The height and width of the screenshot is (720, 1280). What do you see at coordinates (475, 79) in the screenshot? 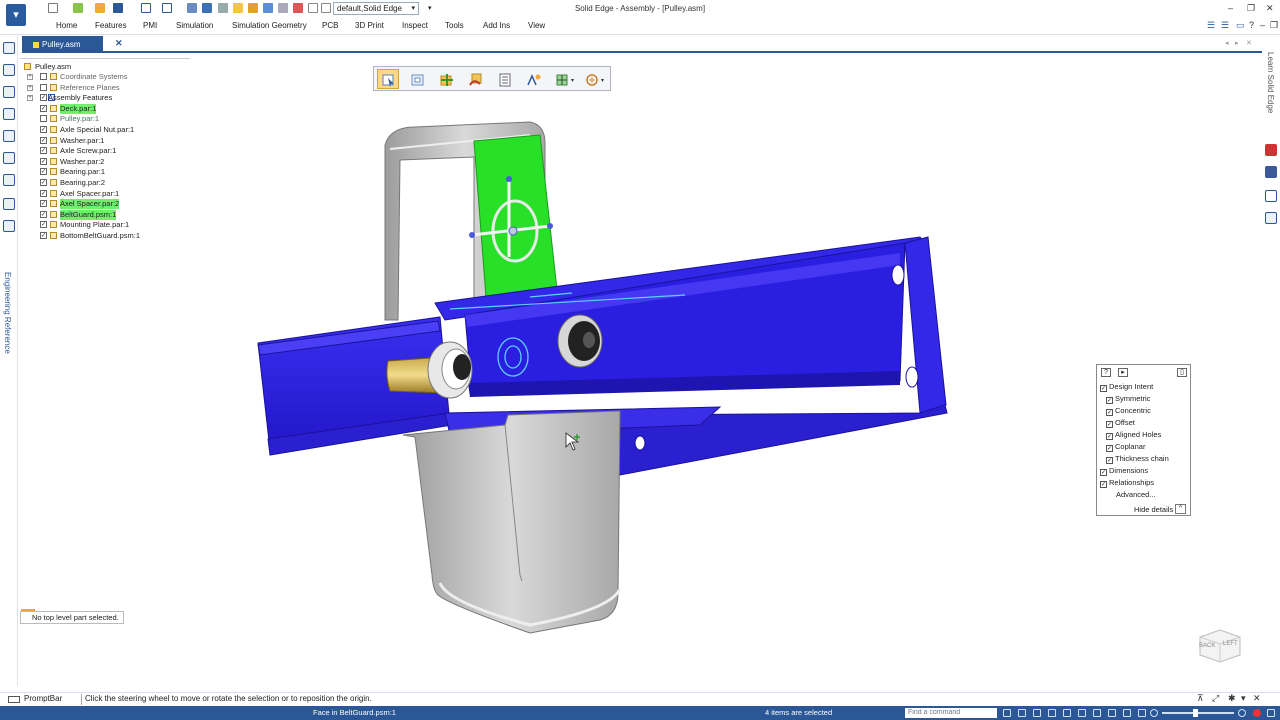
I see `rotate-component-button` at bounding box center [475, 79].